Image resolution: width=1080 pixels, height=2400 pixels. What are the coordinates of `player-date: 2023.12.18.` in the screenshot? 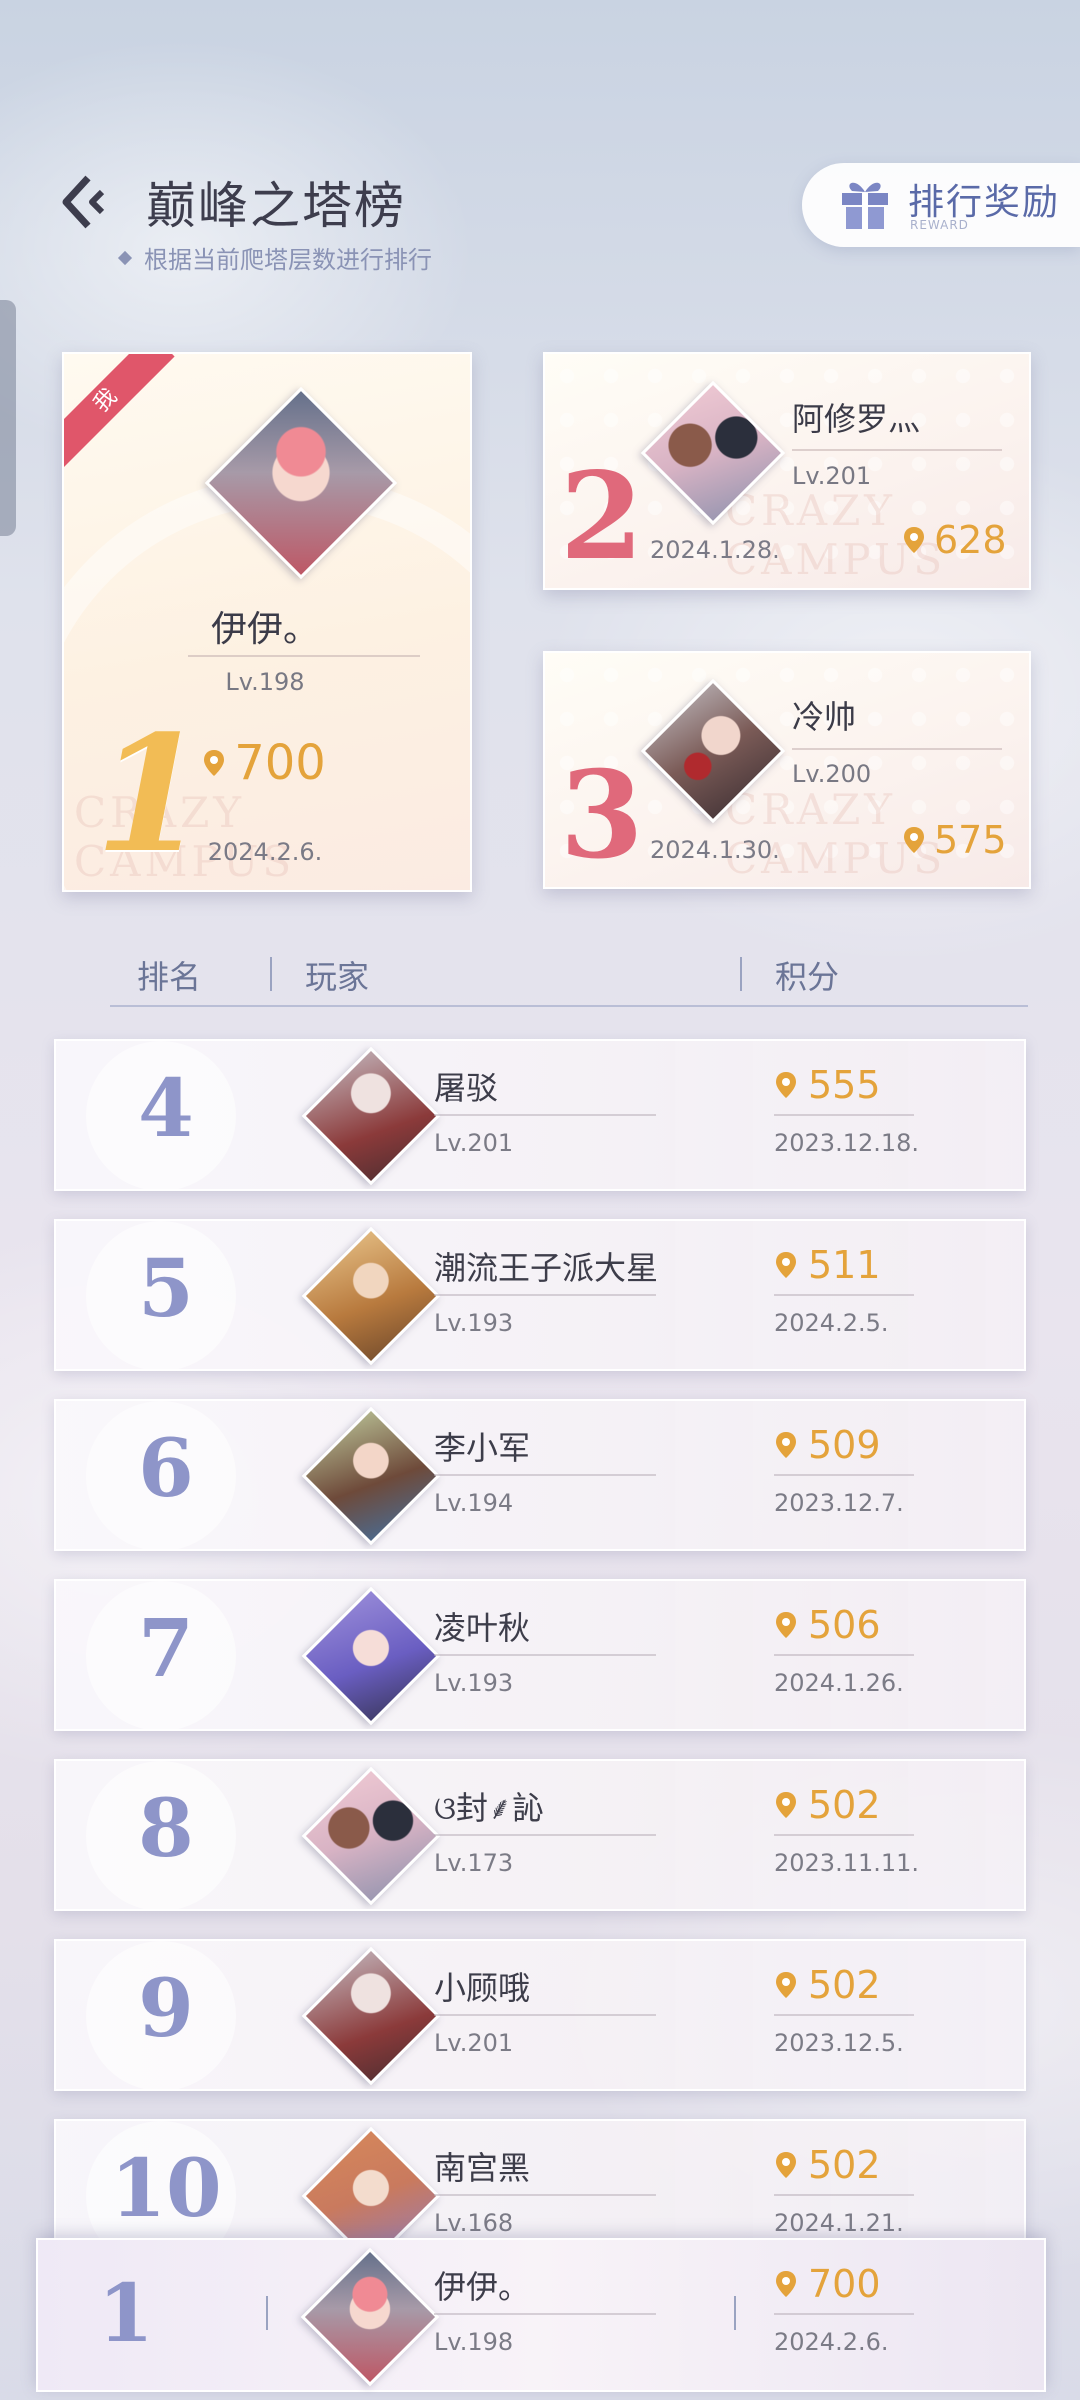 It's located at (847, 1143).